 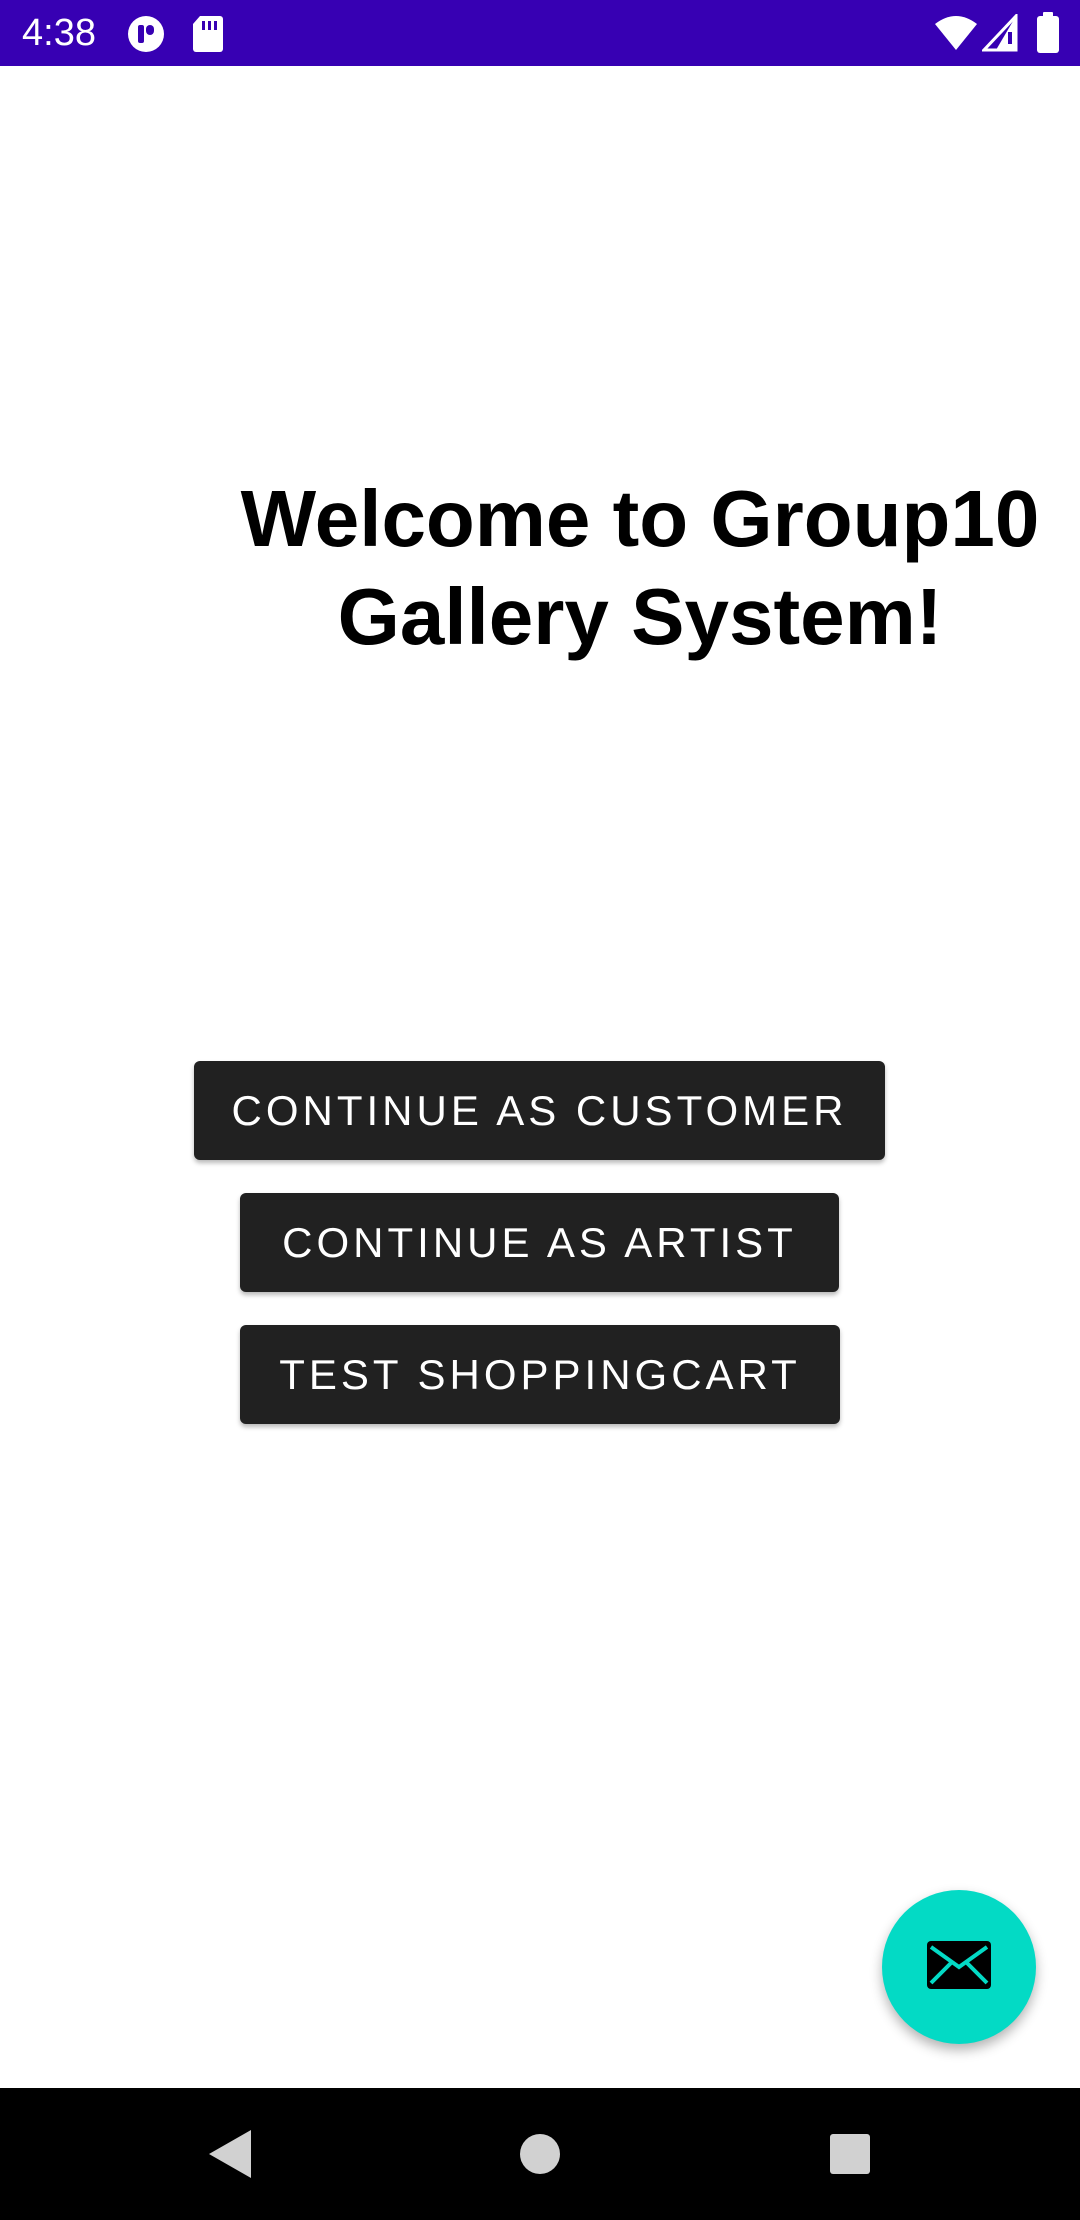 I want to click on recents-icon, so click(x=850, y=2154).